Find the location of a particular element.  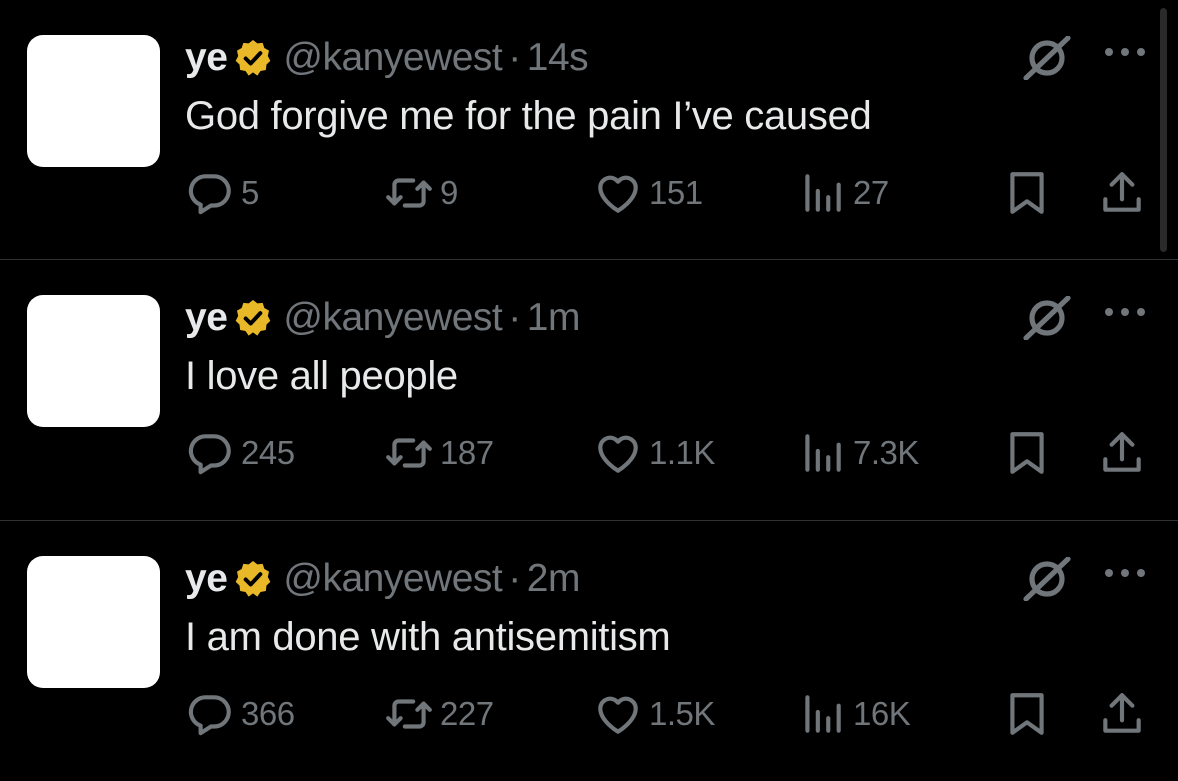

reply-count: 5 is located at coordinates (250, 192).